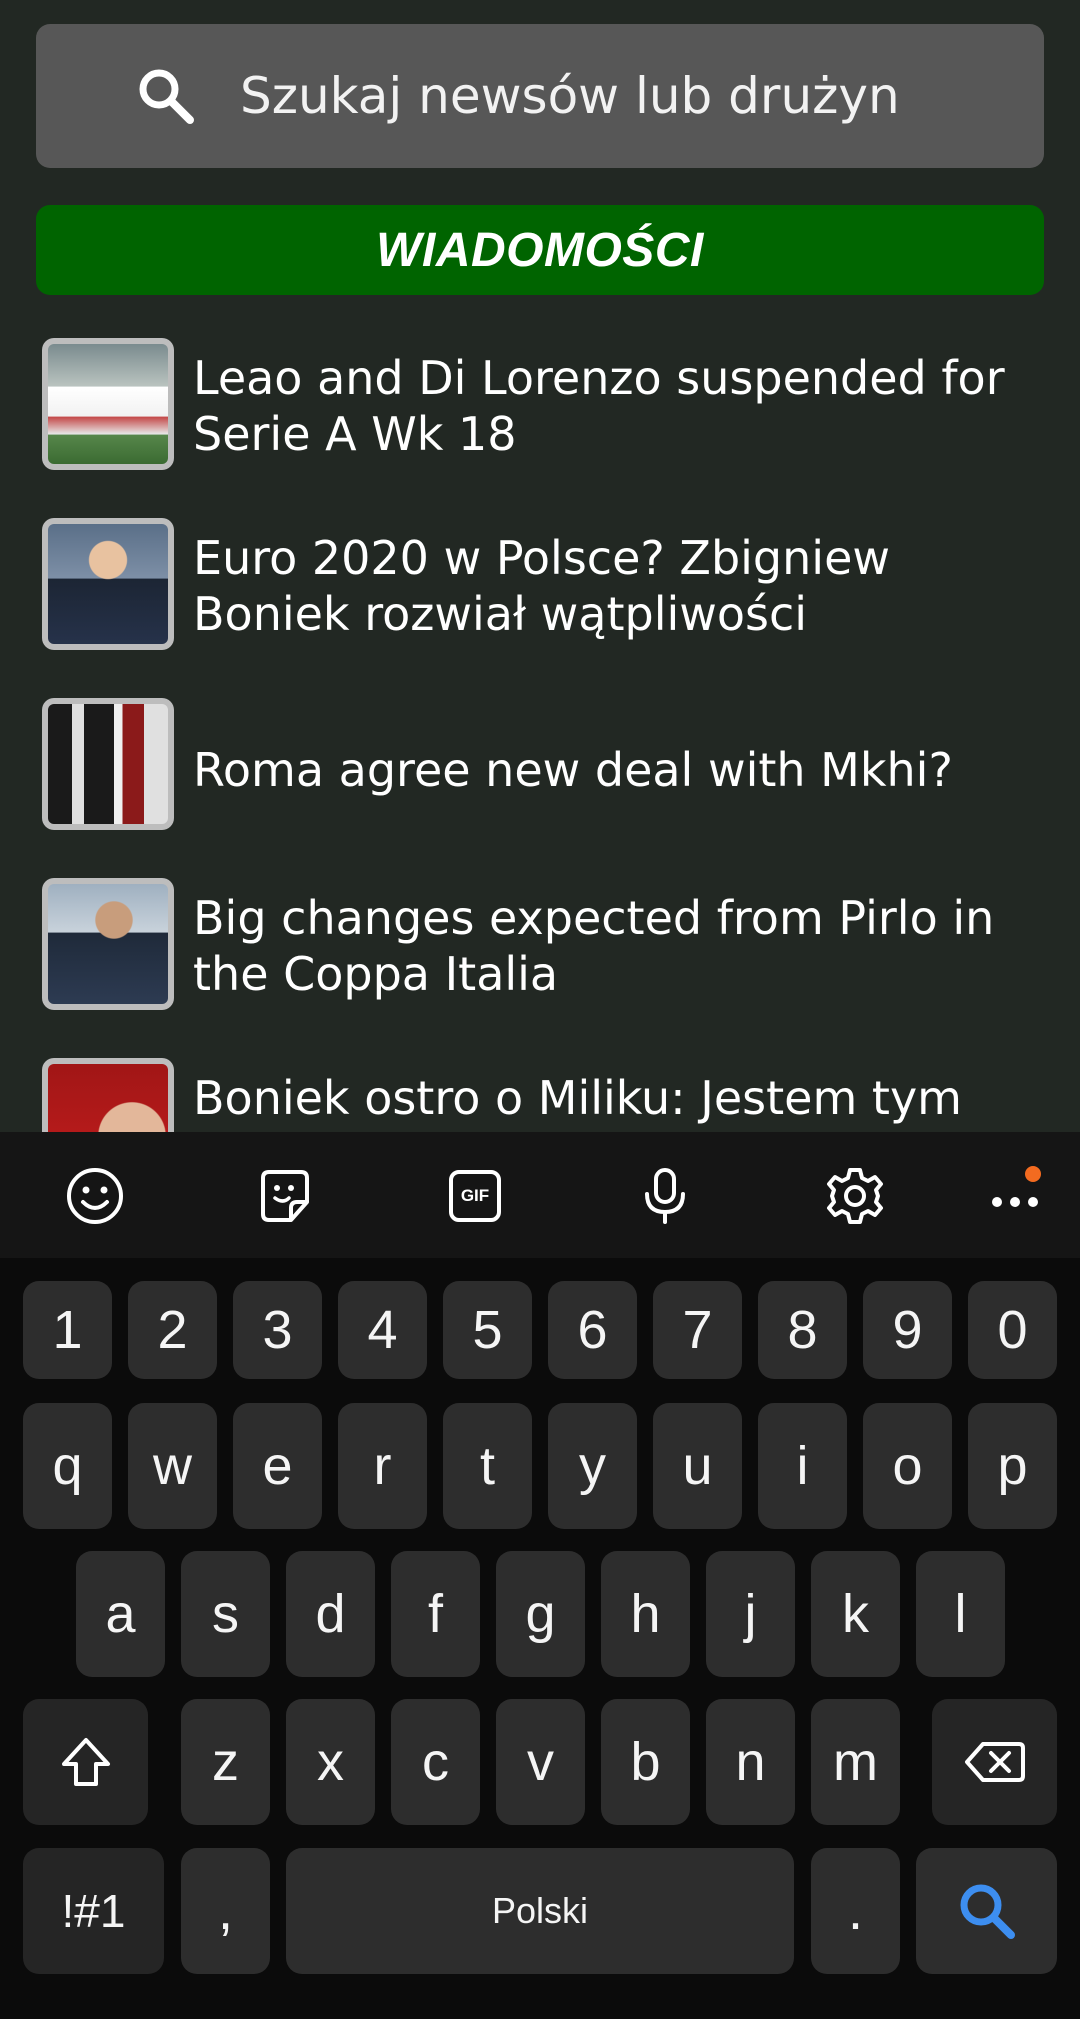  What do you see at coordinates (540, 1195) in the screenshot?
I see `keyboard-toolbar: GIF` at bounding box center [540, 1195].